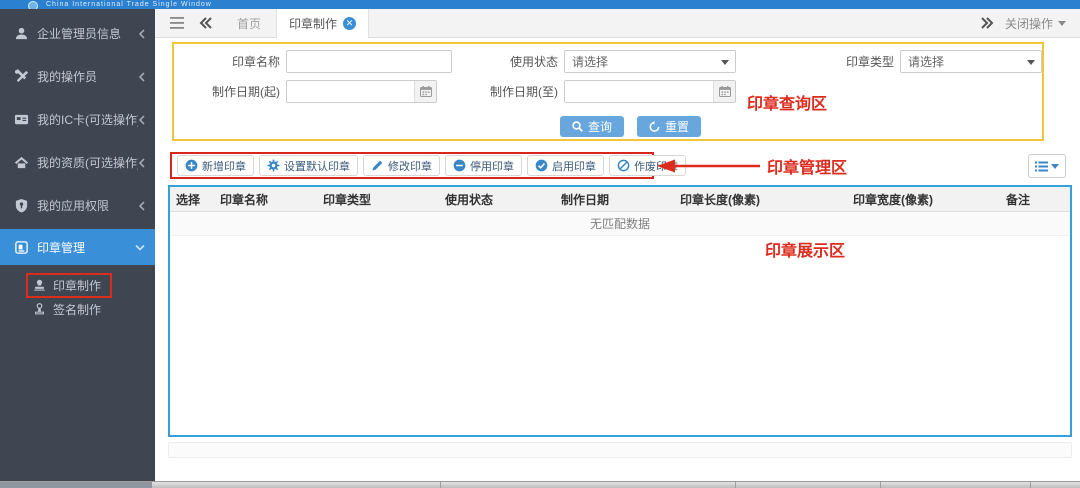  I want to click on date-from-field, so click(361, 91).